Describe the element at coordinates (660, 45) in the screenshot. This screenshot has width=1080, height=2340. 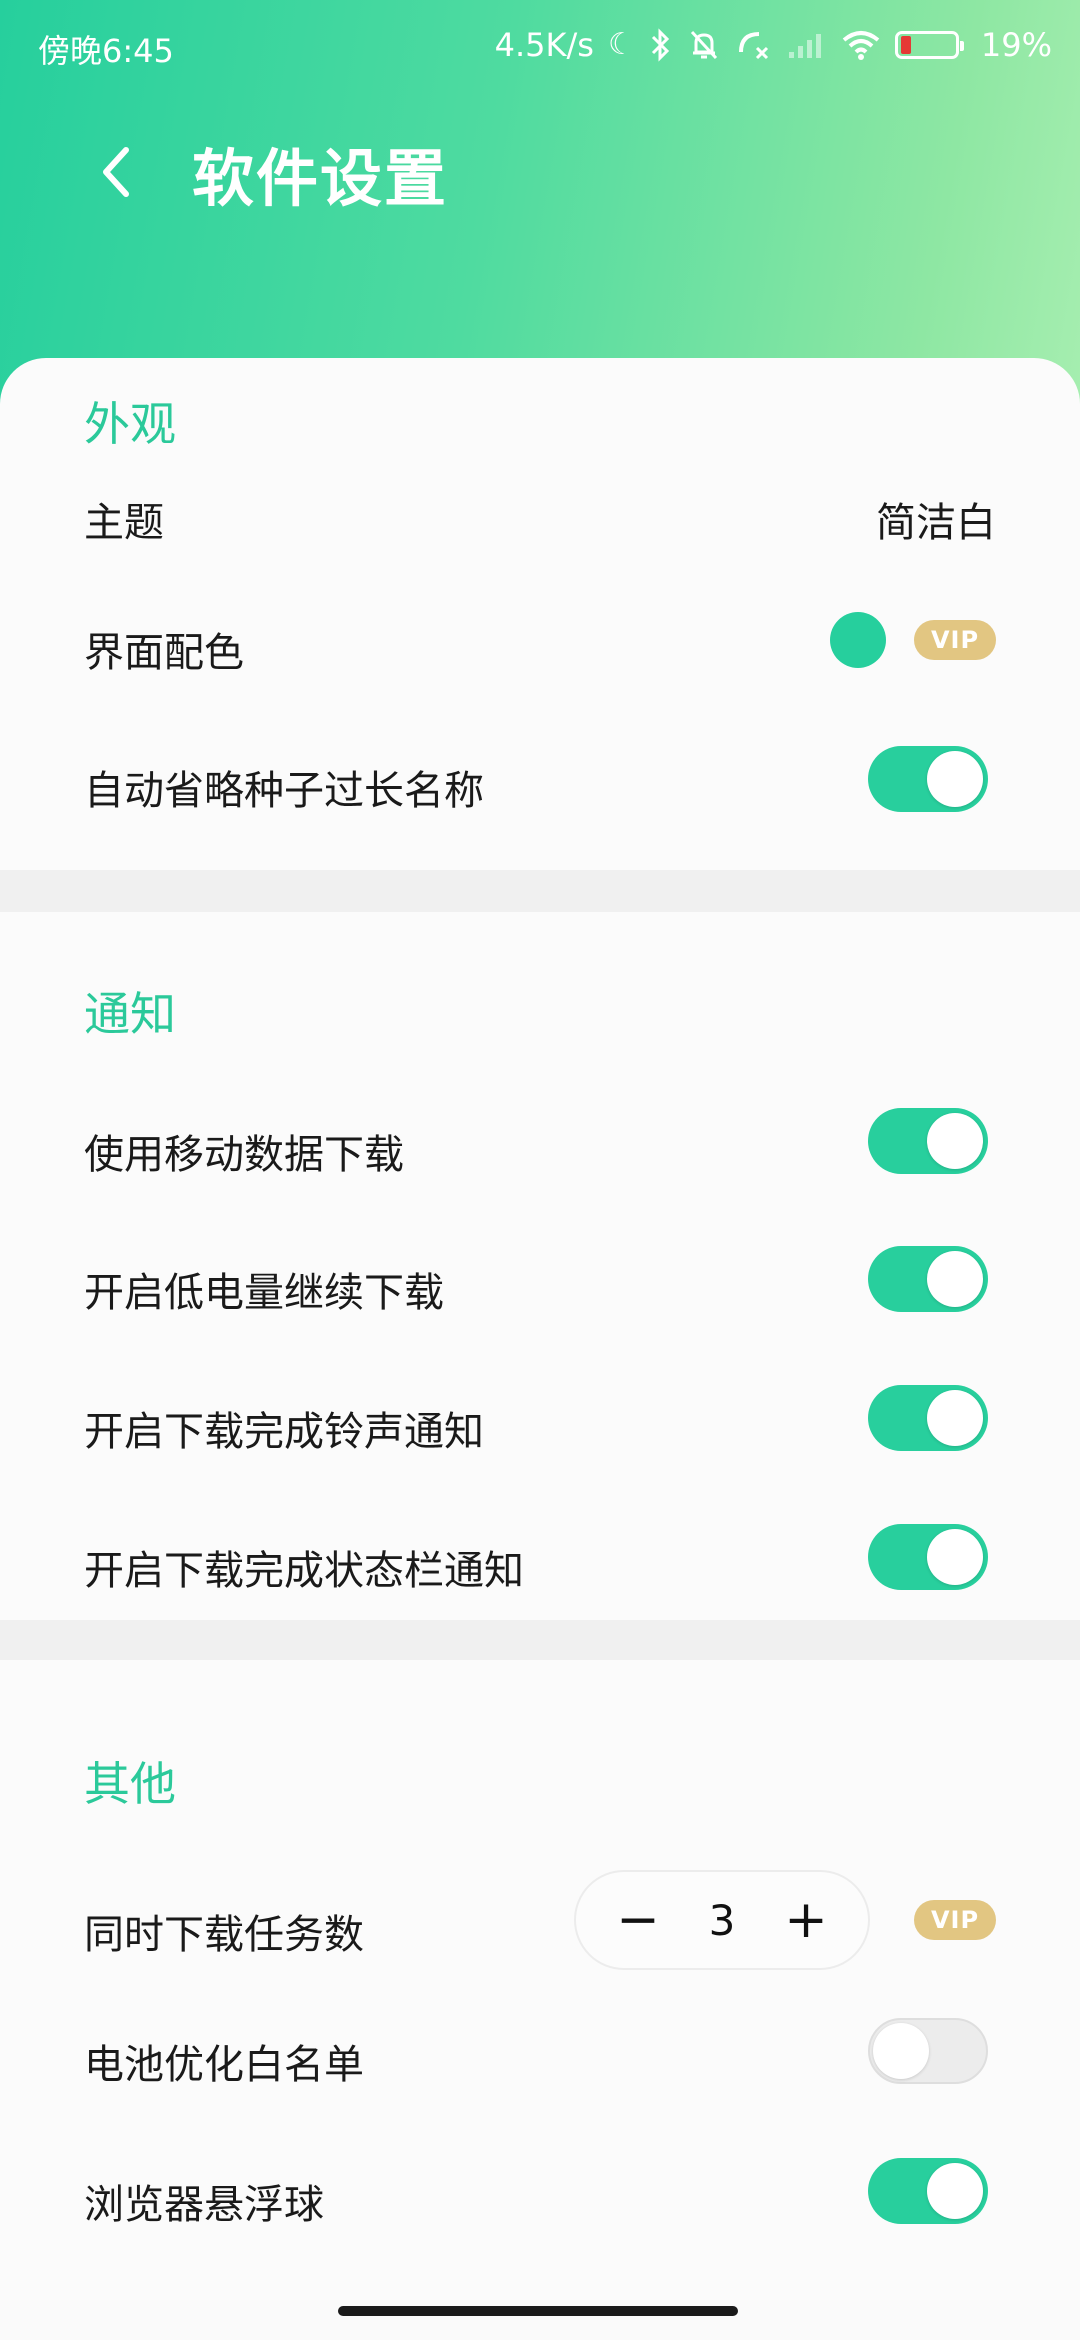
I see `bluetooth-icon` at that location.